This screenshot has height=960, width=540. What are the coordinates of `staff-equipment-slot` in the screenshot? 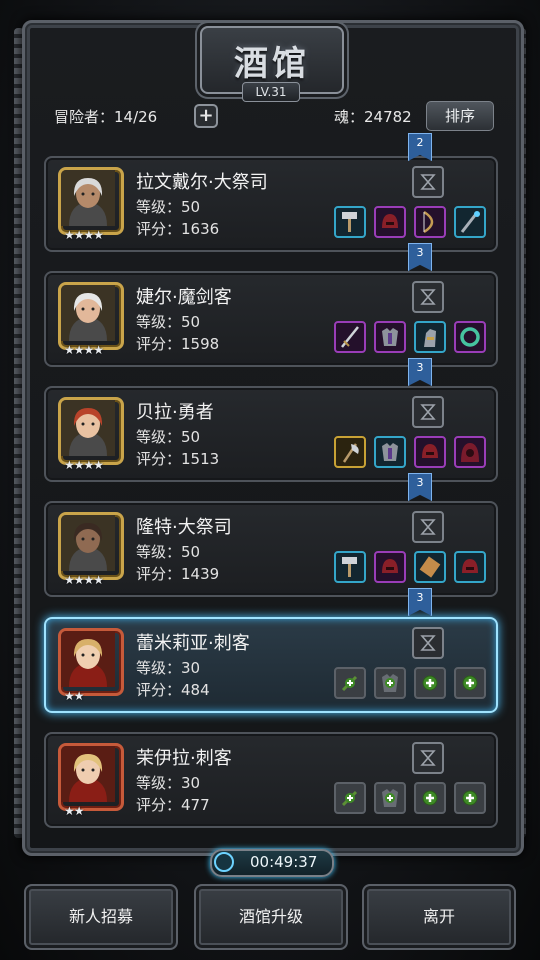 It's located at (470, 222).